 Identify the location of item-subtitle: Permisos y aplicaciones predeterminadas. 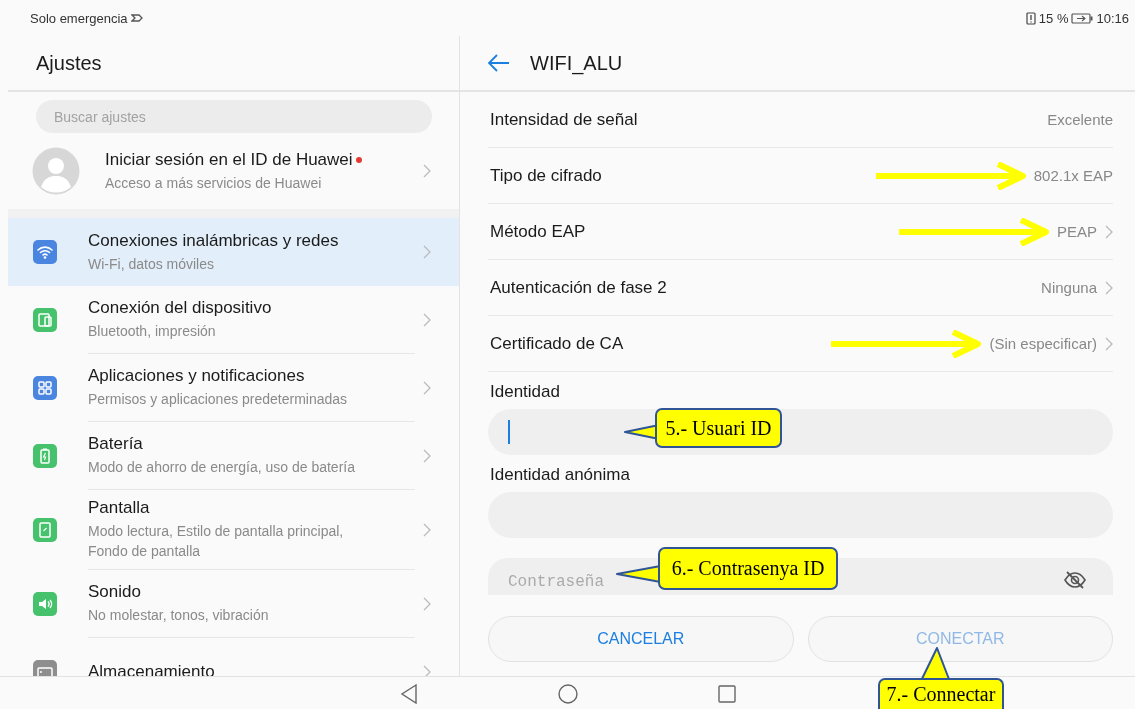
(218, 399).